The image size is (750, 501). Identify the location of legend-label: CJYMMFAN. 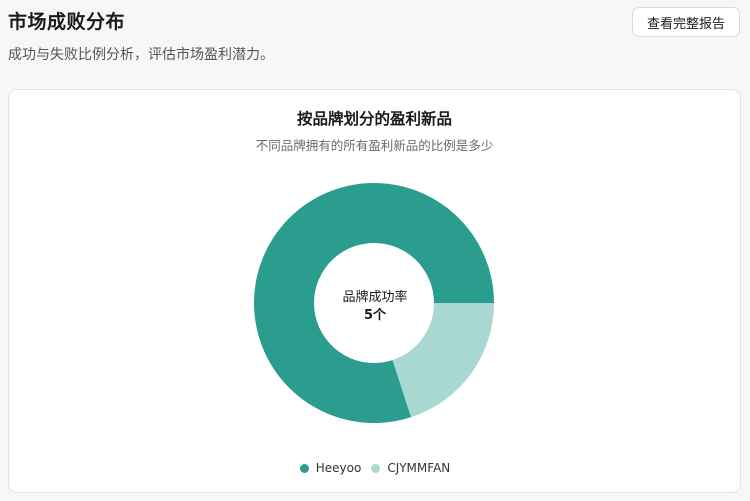
(419, 468).